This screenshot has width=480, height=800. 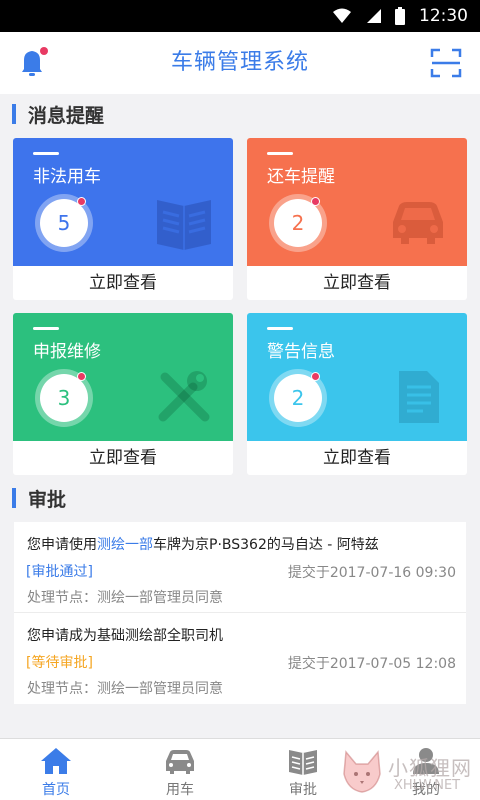 I want to click on card-top: 申报维修 3, so click(x=123, y=377).